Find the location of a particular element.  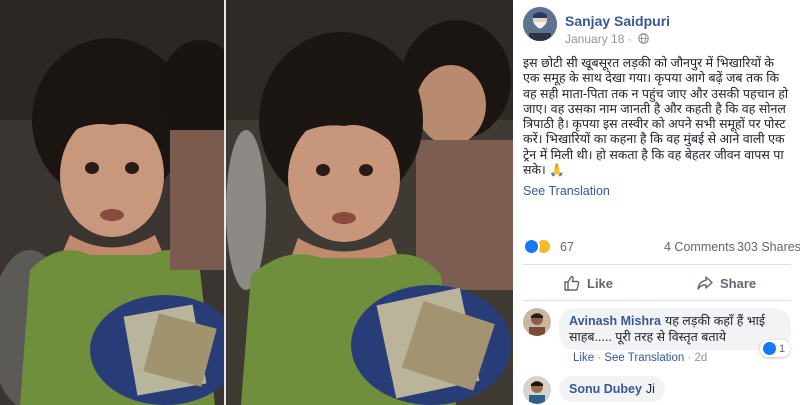

reaction-count: 67 is located at coordinates (567, 247).